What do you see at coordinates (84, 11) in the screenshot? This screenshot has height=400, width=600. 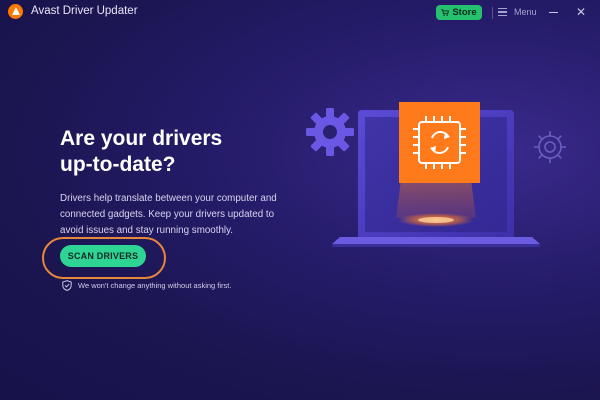 I see `app-title: Avast Driver Updater` at bounding box center [84, 11].